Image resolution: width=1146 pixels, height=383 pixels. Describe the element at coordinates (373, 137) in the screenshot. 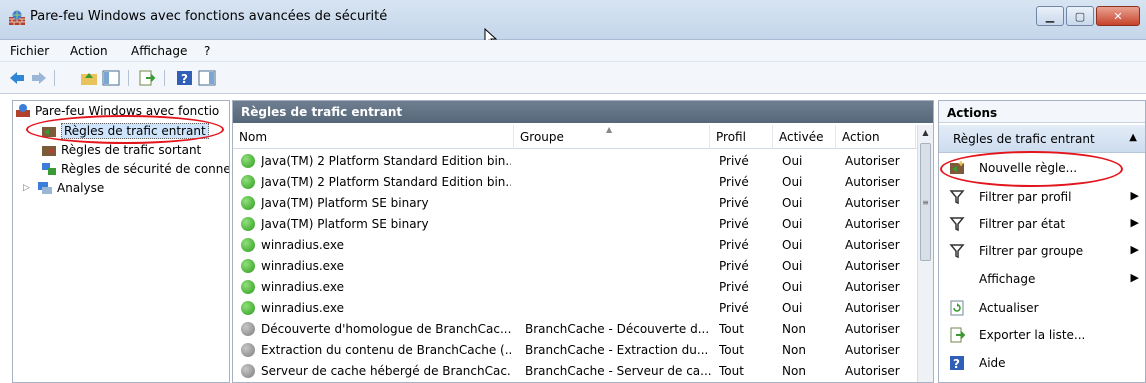

I see `column-header-nom: Nom` at that location.